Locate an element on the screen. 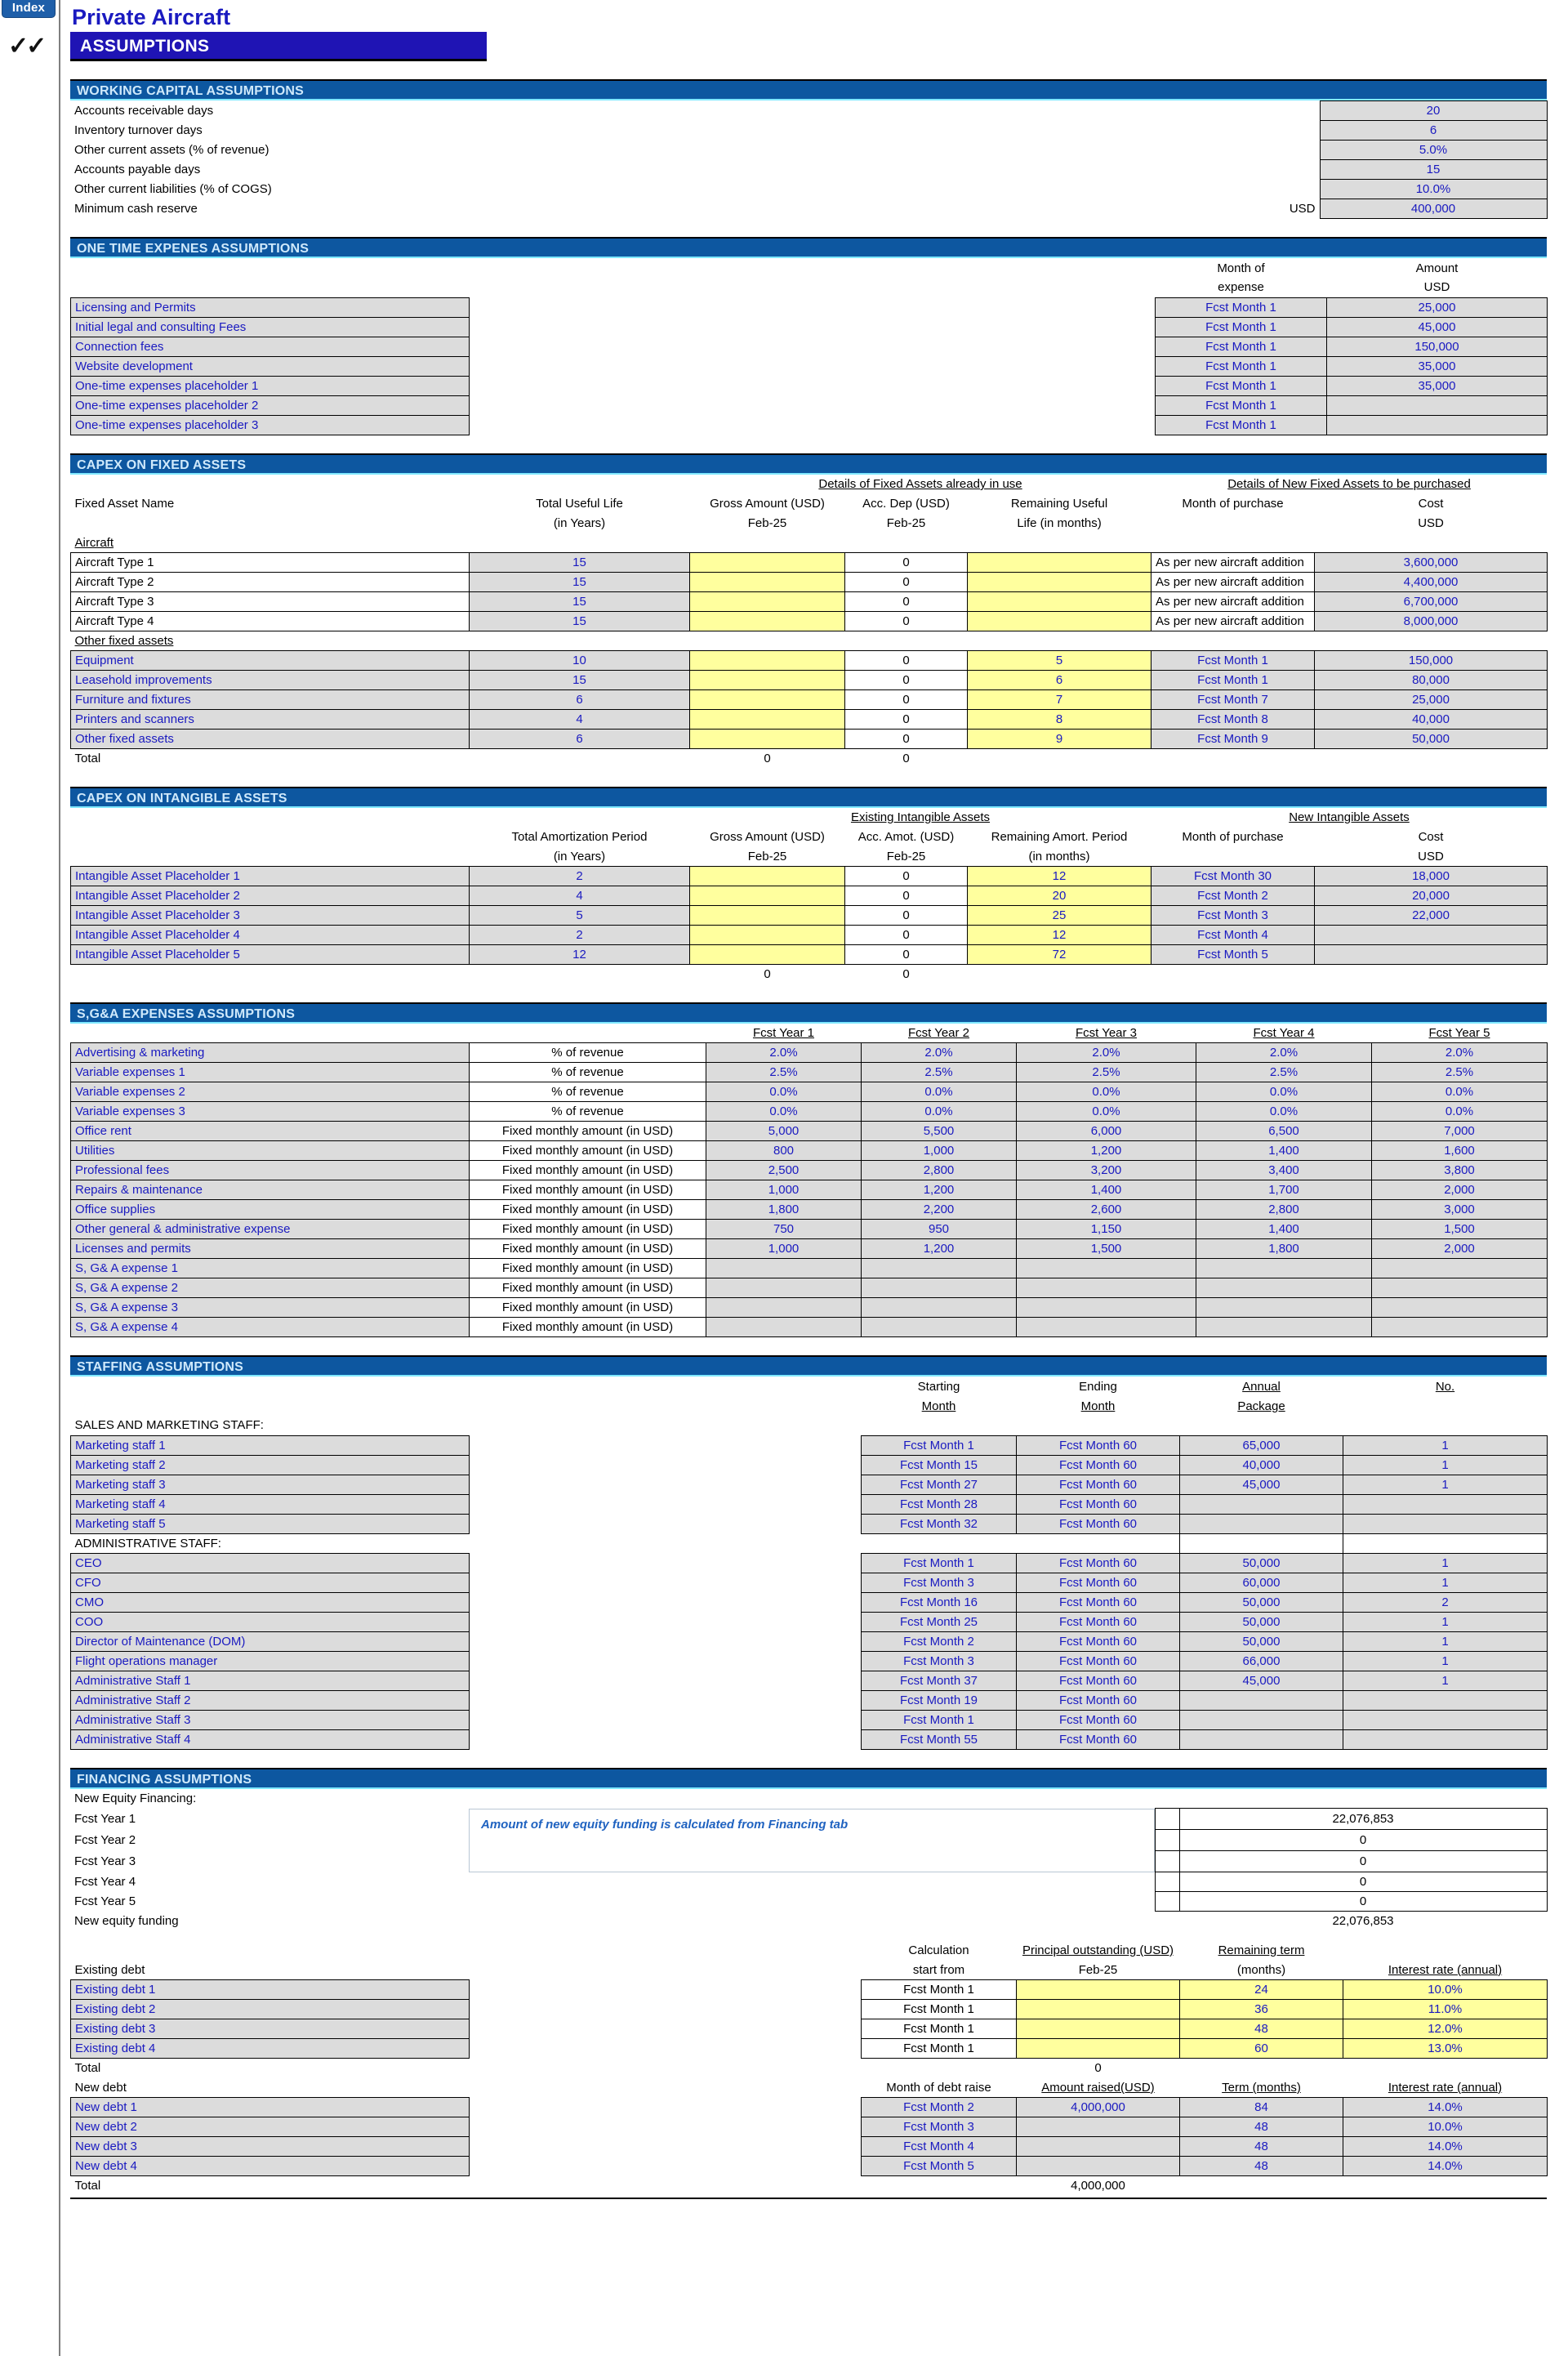 The width and height of the screenshot is (1568, 2356). admin-staff-row-name: CMO is located at coordinates (270, 1602).